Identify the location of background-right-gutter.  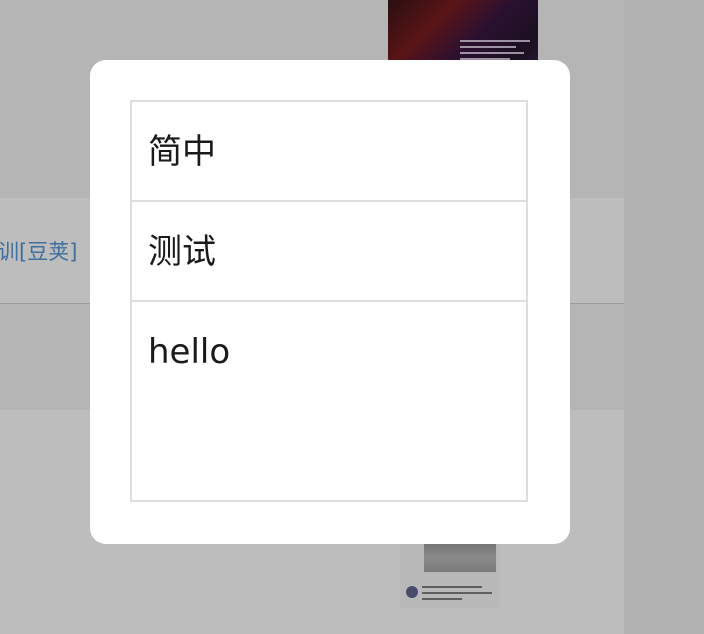
(664, 317).